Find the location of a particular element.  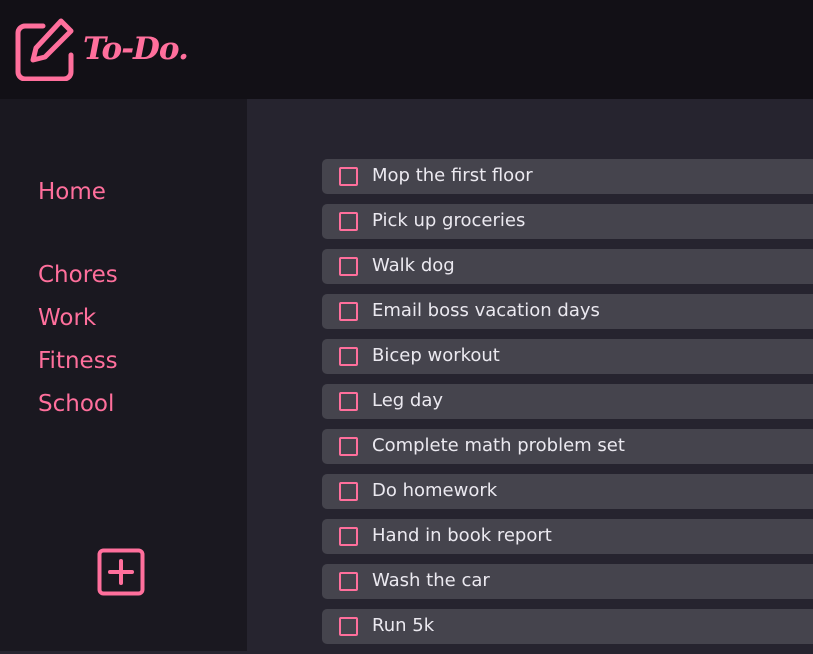

sidebar-item-work: Work is located at coordinates (67, 318).